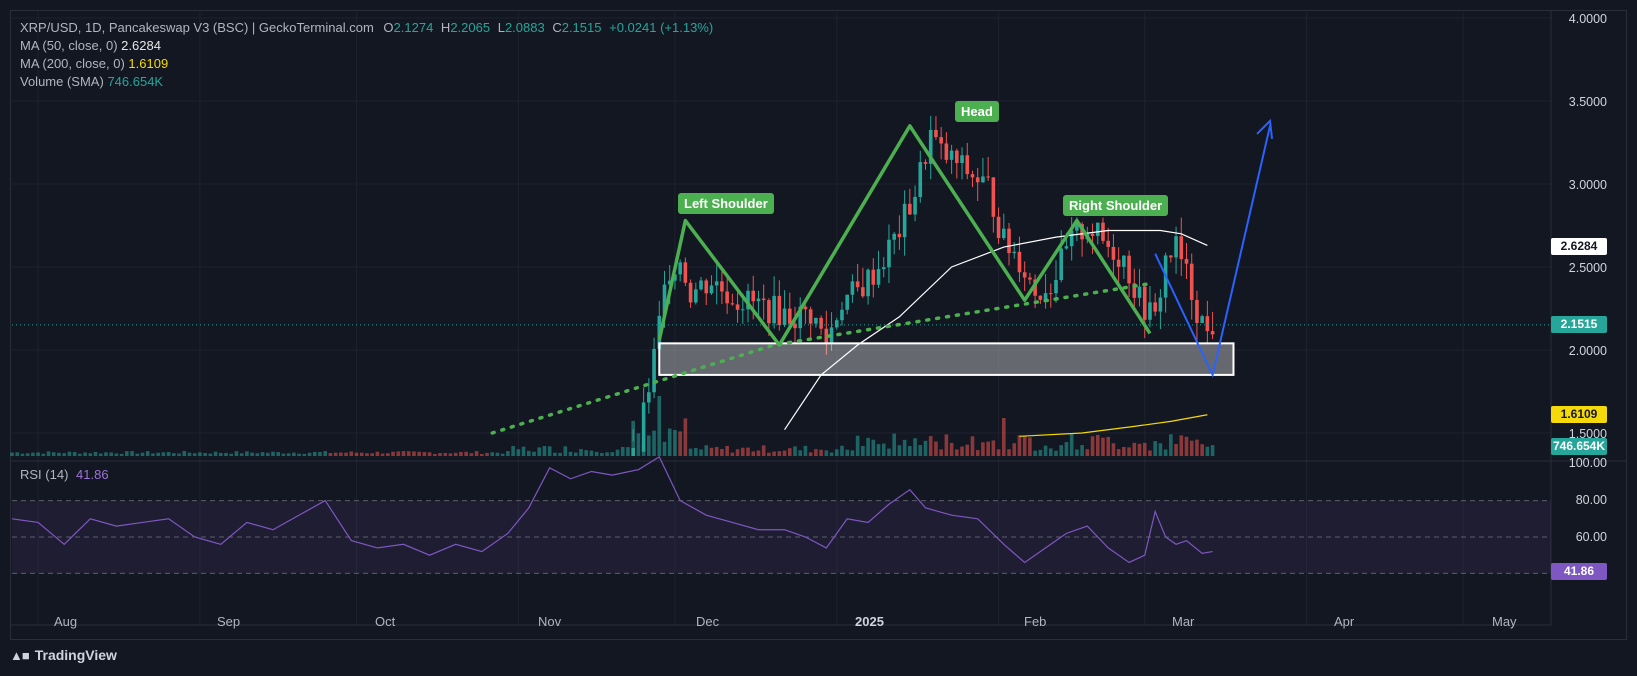  Describe the element at coordinates (90, 45) in the screenshot. I see `ma50-legend: MA (50, close, 0) 2.6284` at that location.